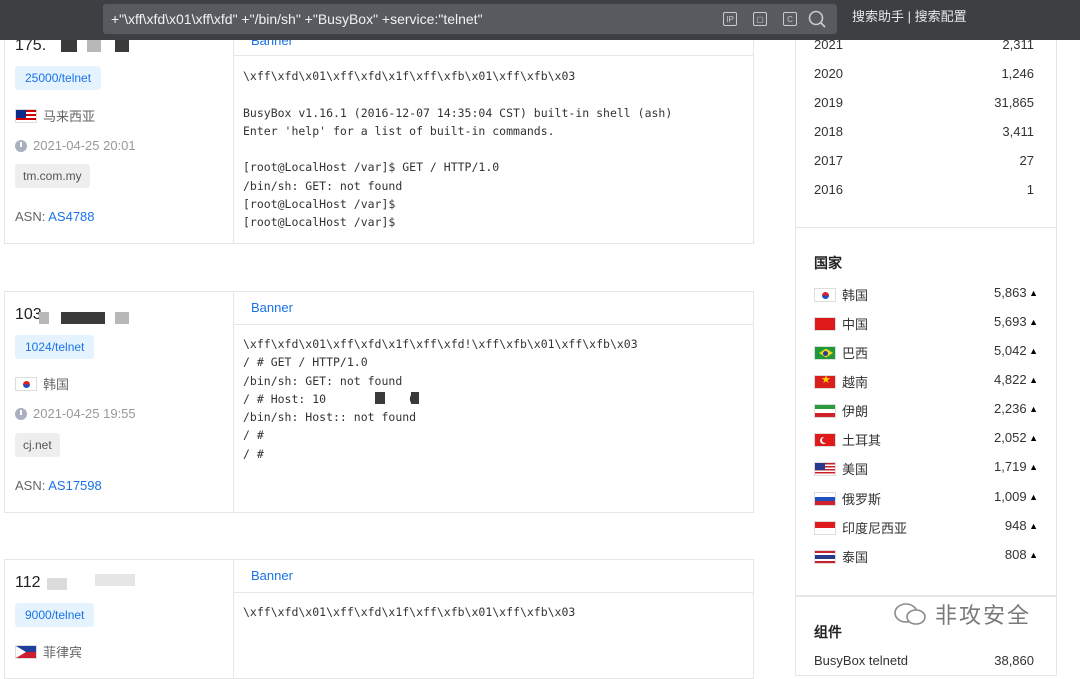  What do you see at coordinates (1021, 525) in the screenshot?
I see `country-count: 948` at bounding box center [1021, 525].